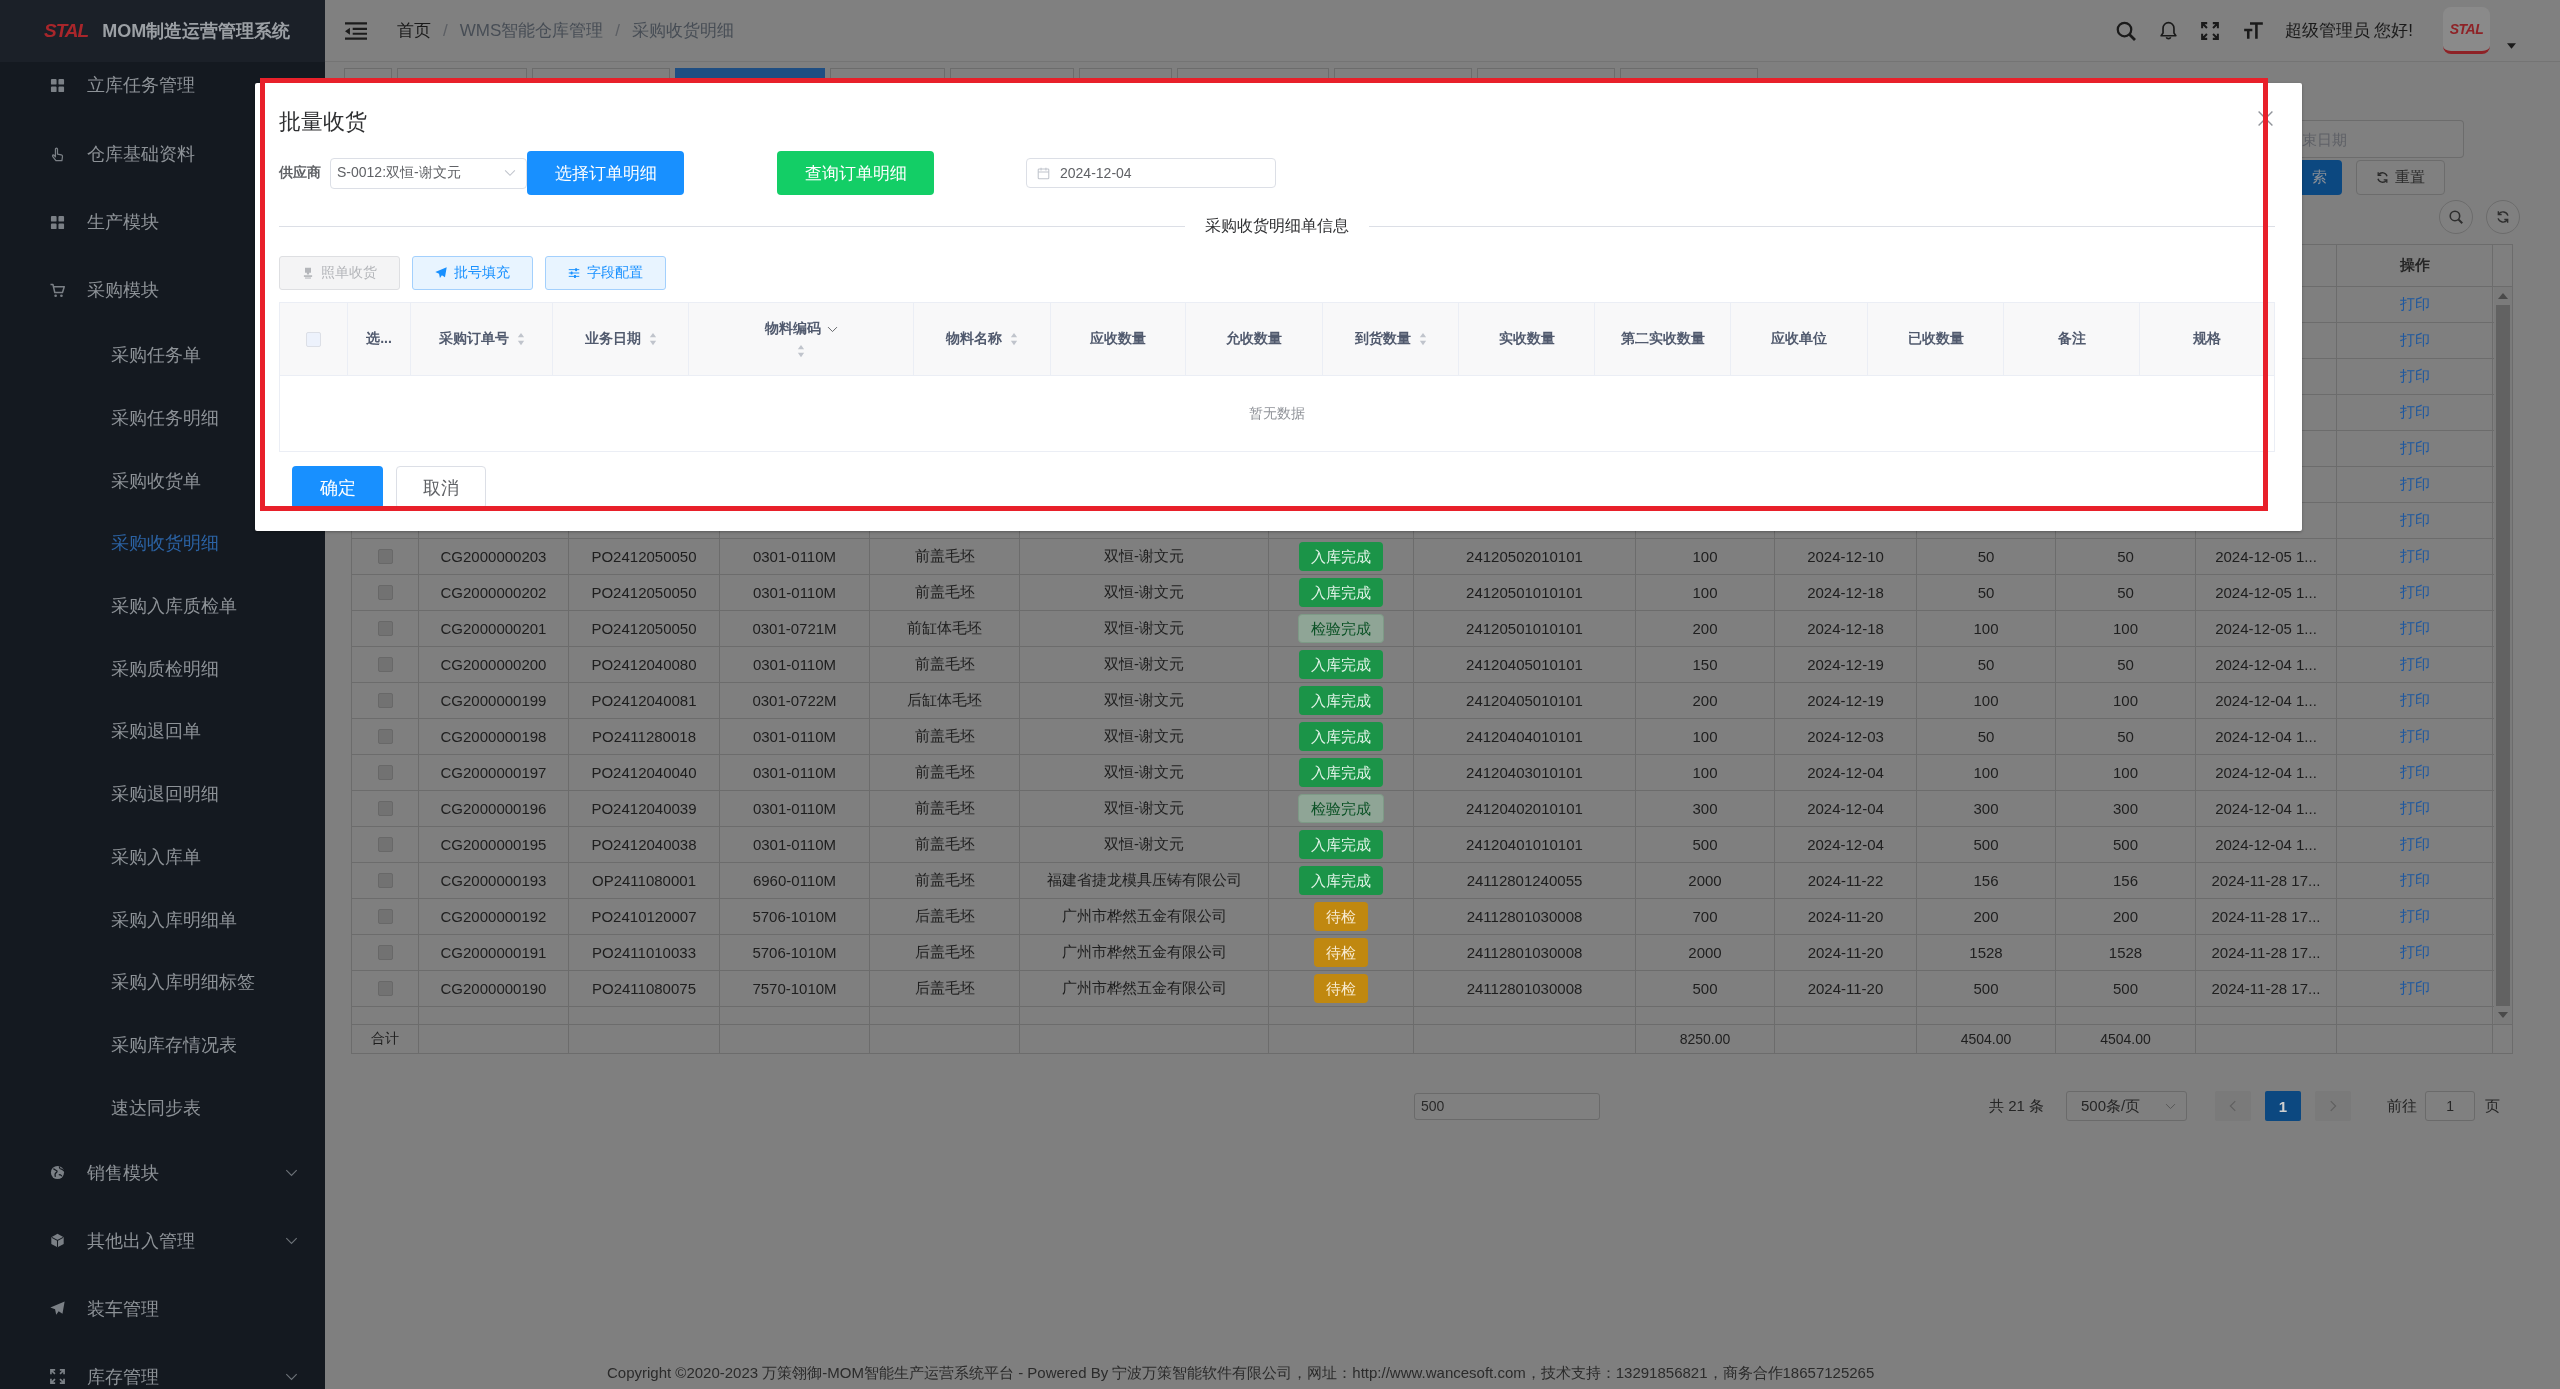 Image resolution: width=2560 pixels, height=1389 pixels. Describe the element at coordinates (162, 1045) in the screenshot. I see `submenu-item: 采购库存情况表` at that location.